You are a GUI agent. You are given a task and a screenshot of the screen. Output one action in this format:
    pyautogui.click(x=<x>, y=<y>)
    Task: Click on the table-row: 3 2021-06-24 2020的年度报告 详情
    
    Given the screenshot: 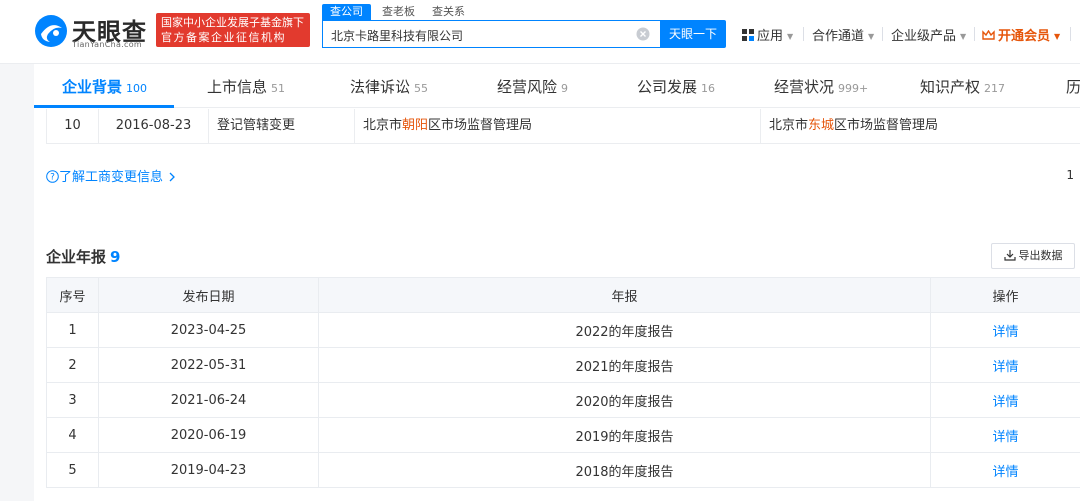 What is the action you would take?
    pyautogui.click(x=563, y=400)
    